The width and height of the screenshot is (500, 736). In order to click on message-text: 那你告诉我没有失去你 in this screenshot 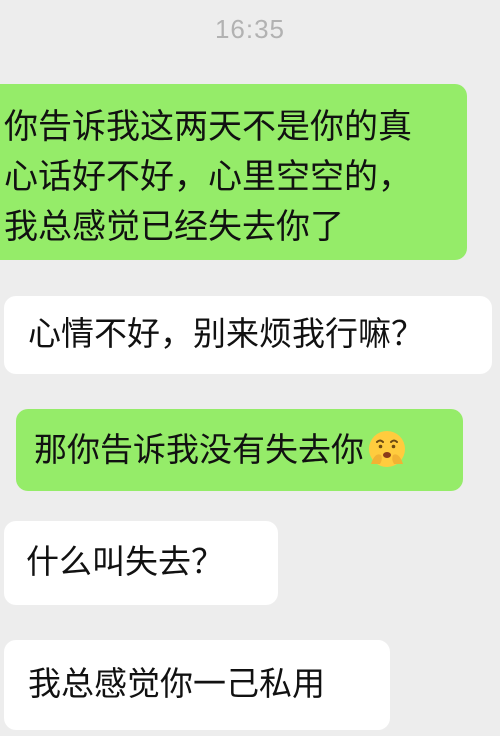, I will do `click(199, 449)`.